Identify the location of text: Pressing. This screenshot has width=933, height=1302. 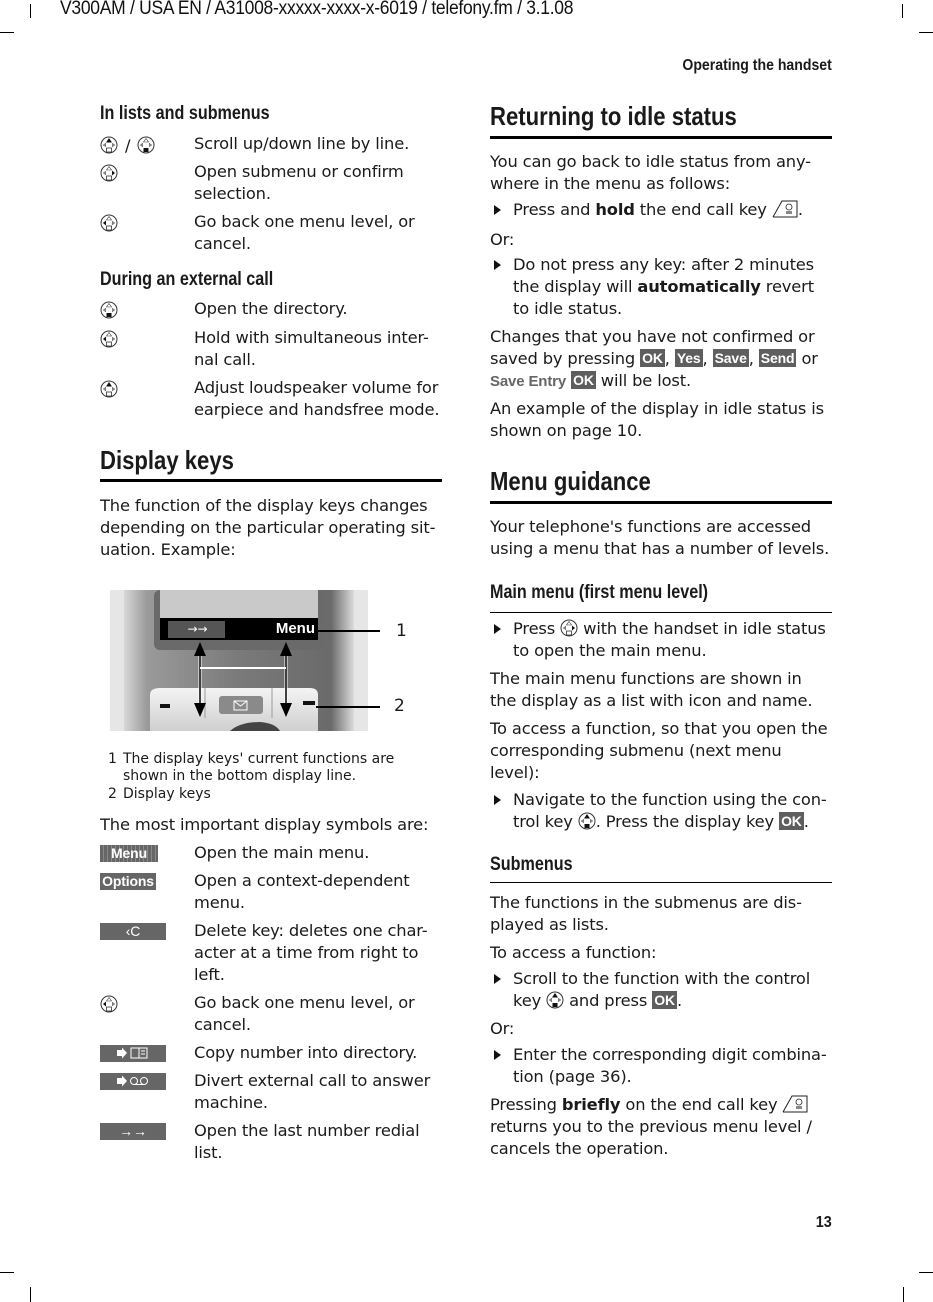
(526, 1104).